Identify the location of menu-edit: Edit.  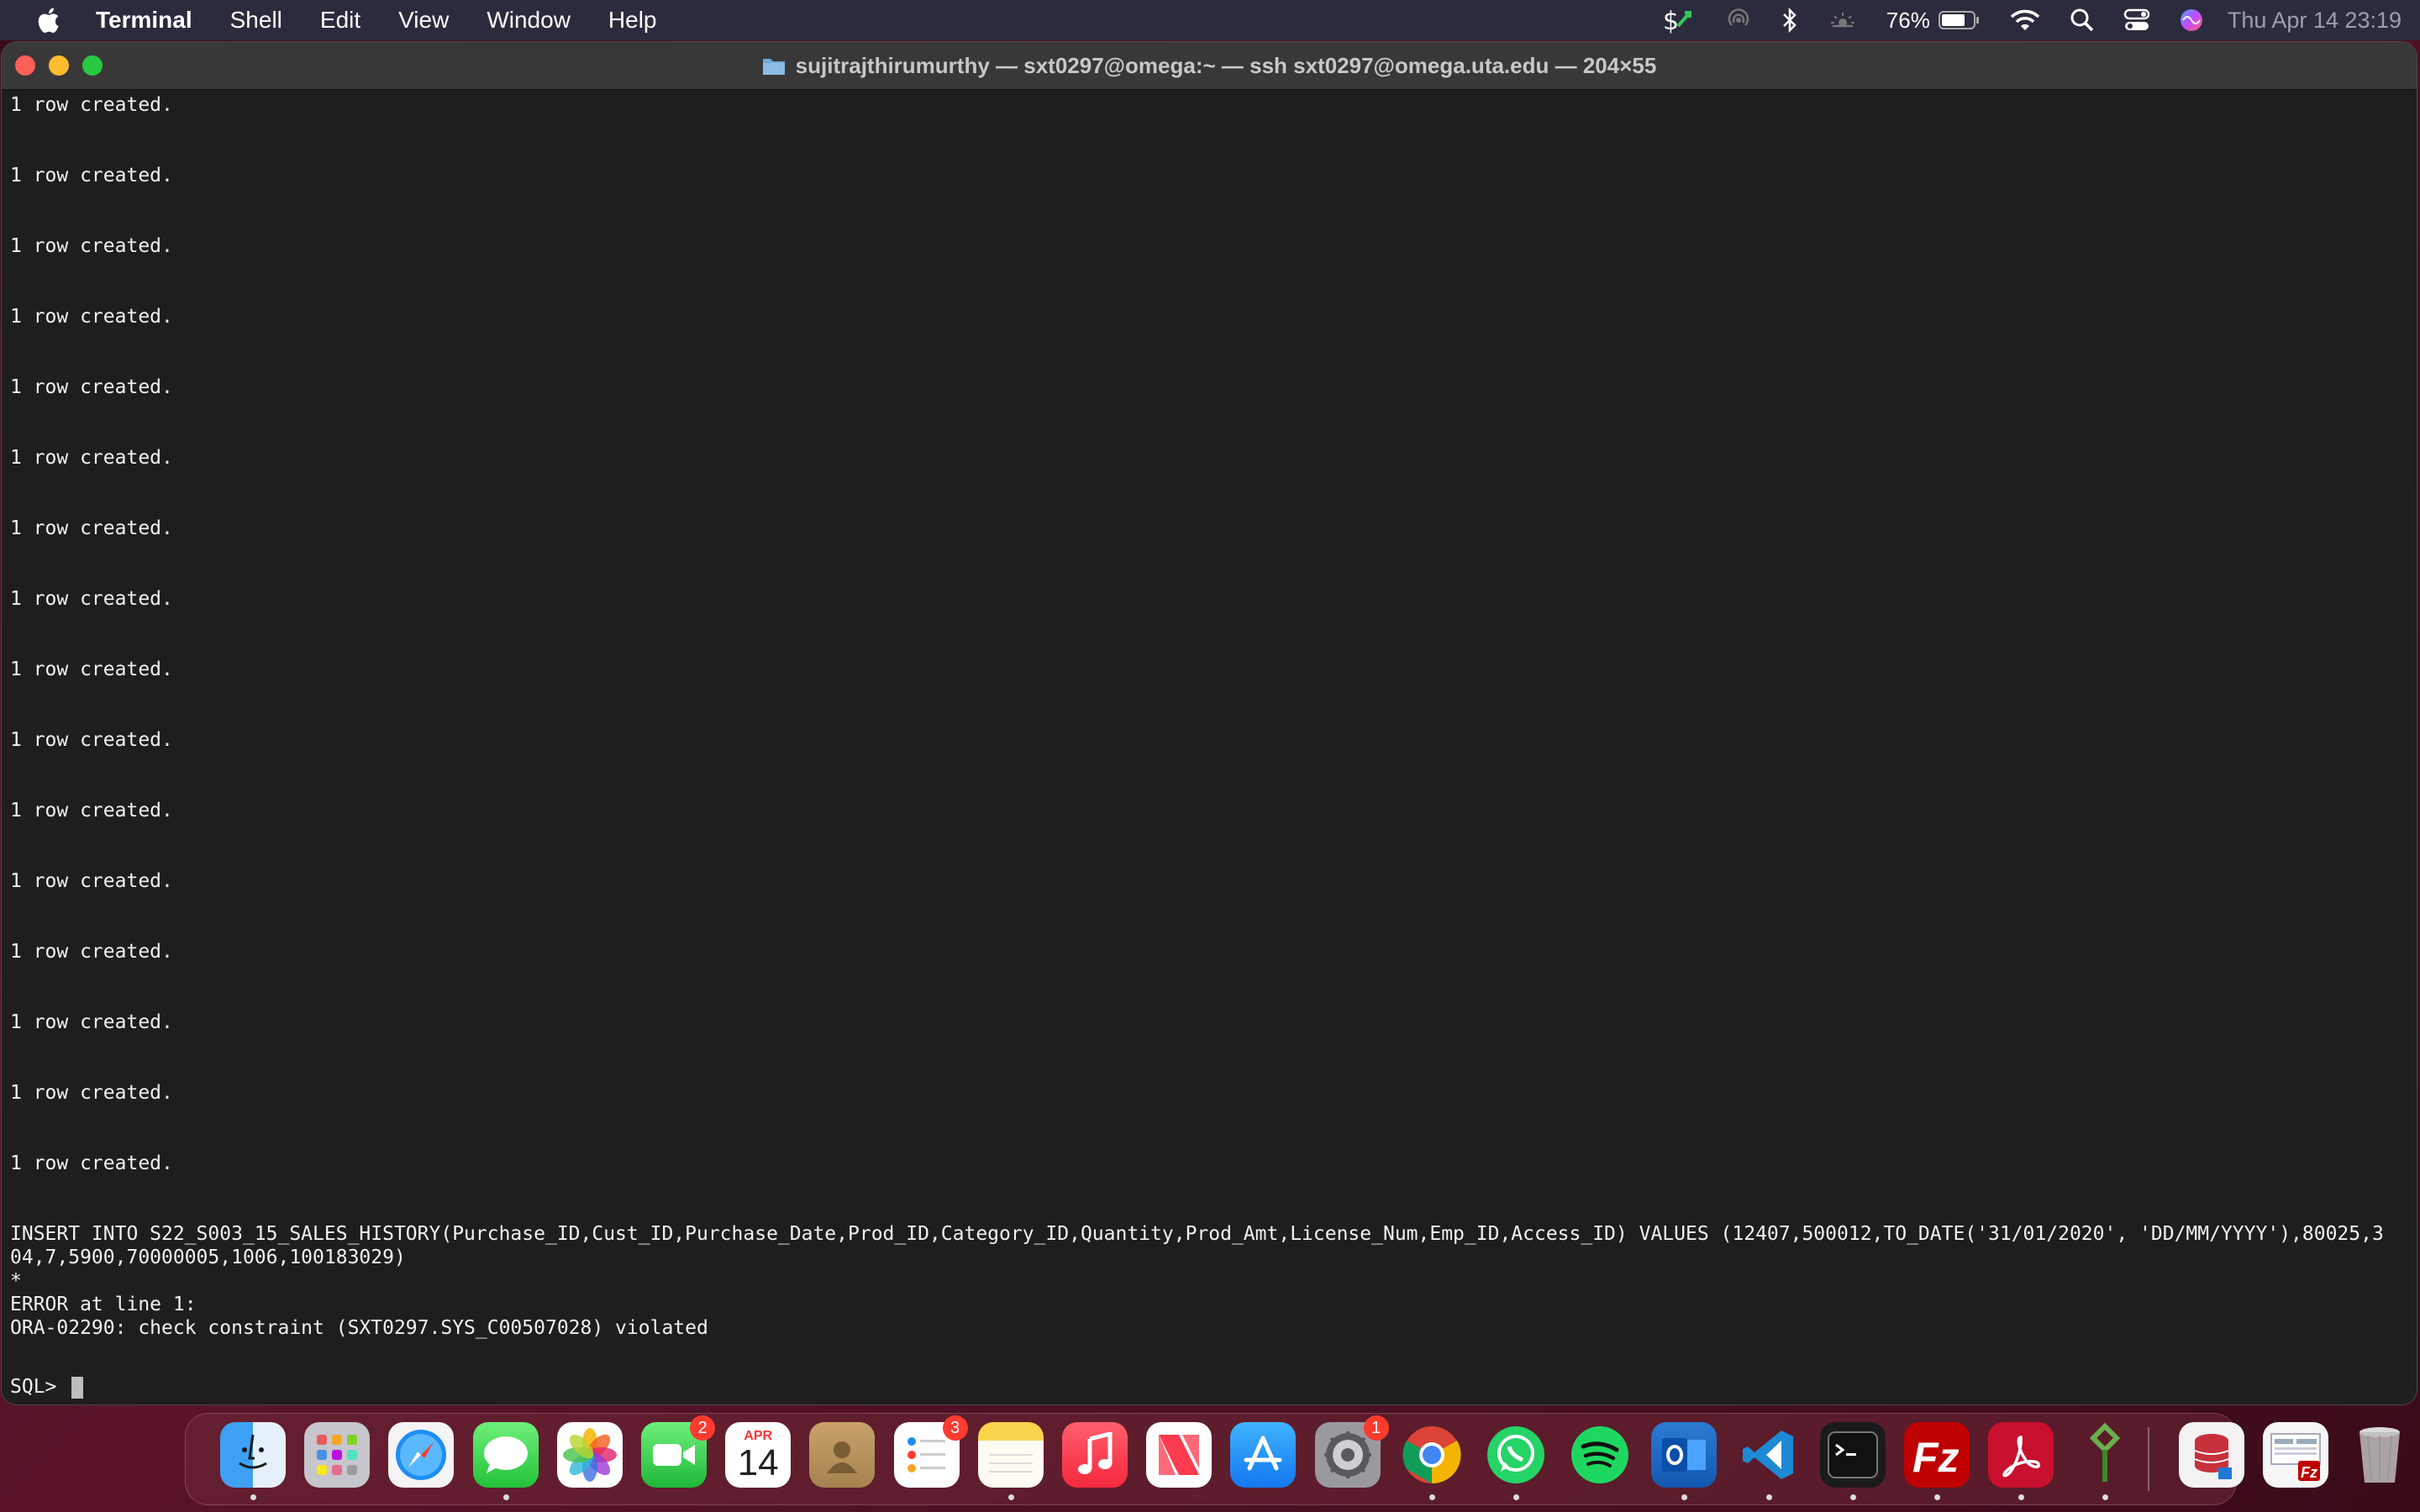
(340, 20).